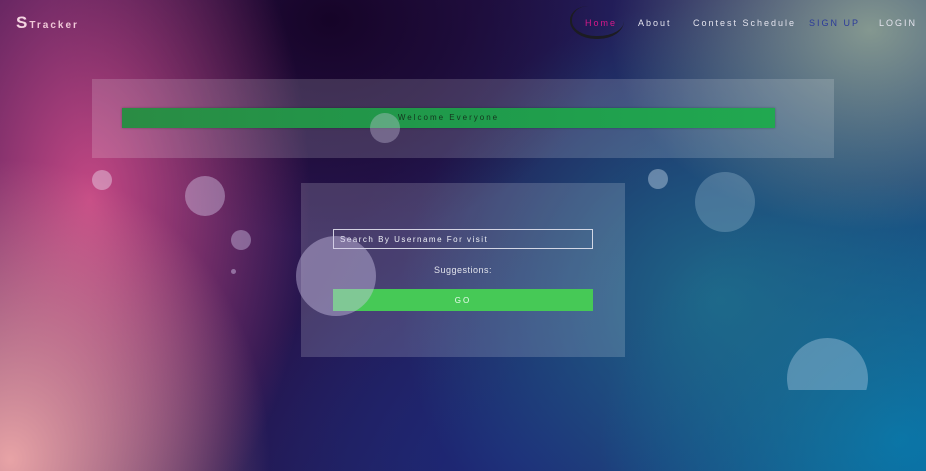 Image resolution: width=926 pixels, height=471 pixels. What do you see at coordinates (898, 23) in the screenshot?
I see `nav-item-login: LOGIN` at bounding box center [898, 23].